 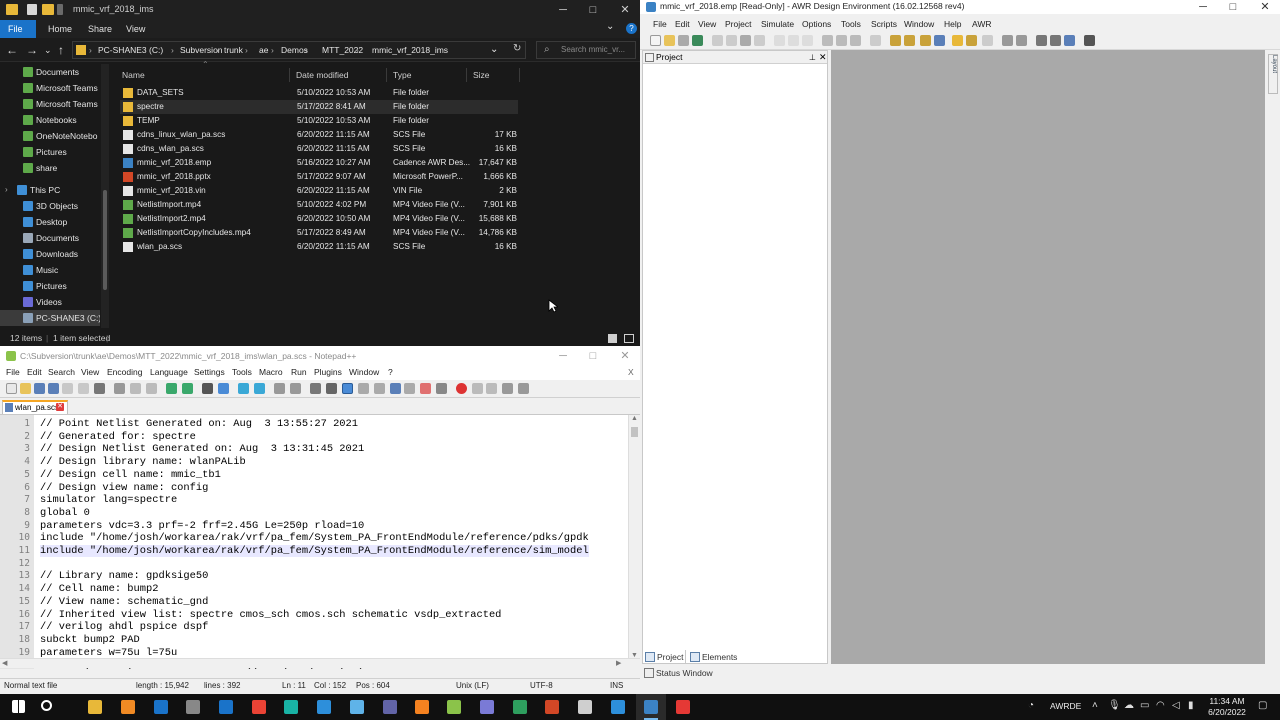 What do you see at coordinates (454, 707) in the screenshot?
I see `taskbar-notepadpp-button` at bounding box center [454, 707].